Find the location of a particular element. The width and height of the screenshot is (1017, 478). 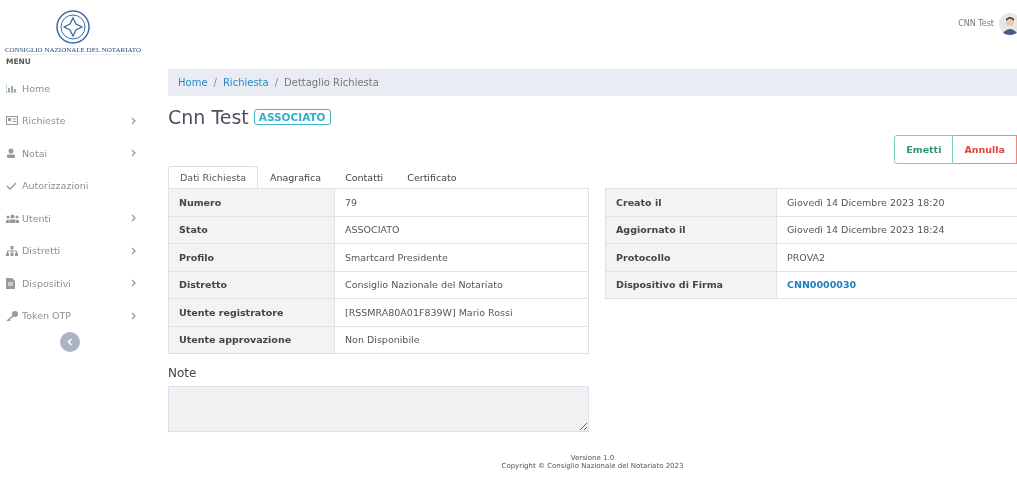

bar-chart-icon is located at coordinates (11, 88).